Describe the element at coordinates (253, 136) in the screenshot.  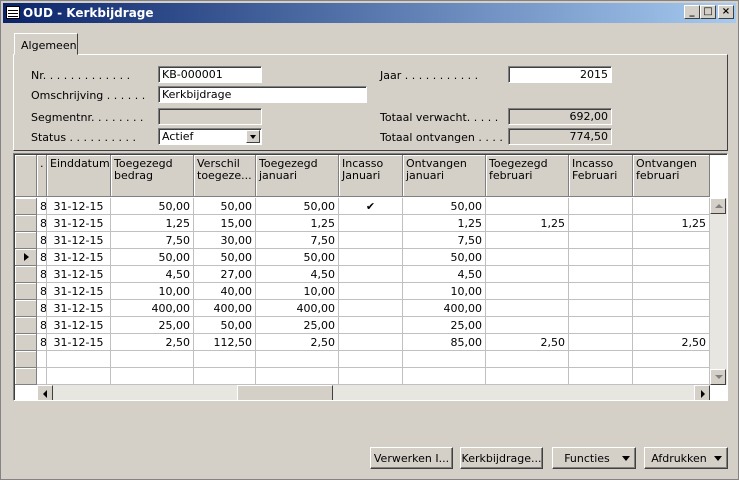
I see `chevron-down-icon` at that location.